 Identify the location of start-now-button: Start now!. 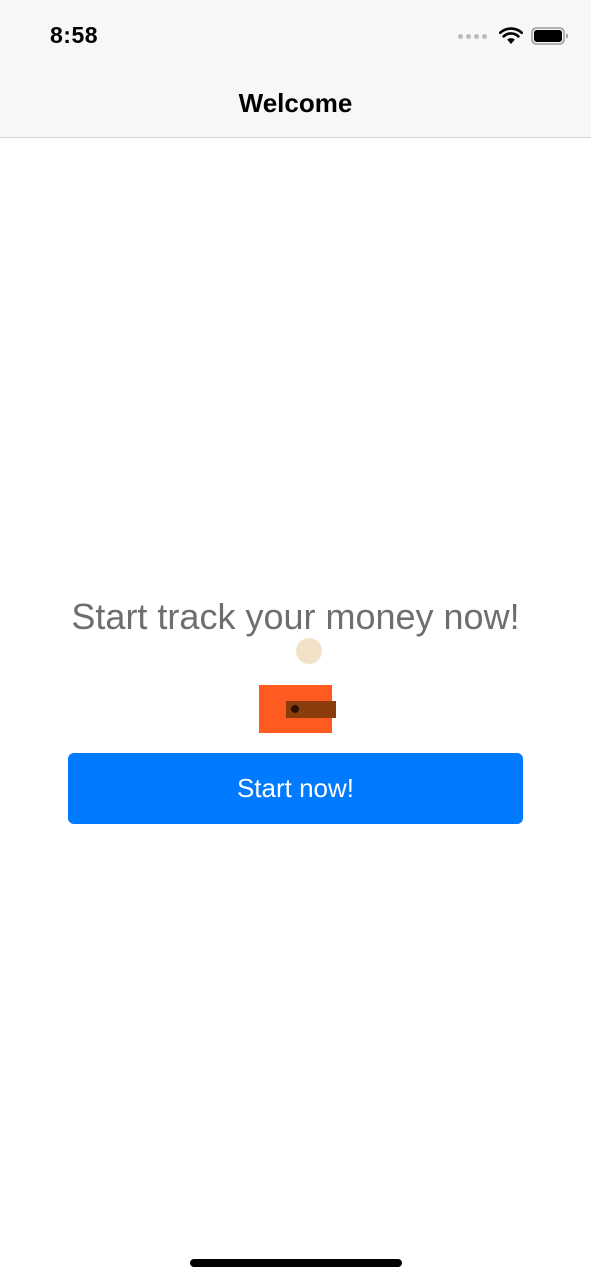
(295, 788).